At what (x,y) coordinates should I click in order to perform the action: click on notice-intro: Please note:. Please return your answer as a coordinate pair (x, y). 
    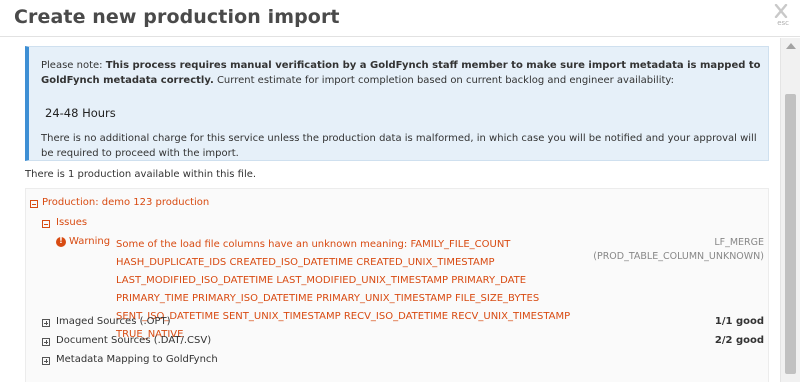
    Looking at the image, I should click on (72, 65).